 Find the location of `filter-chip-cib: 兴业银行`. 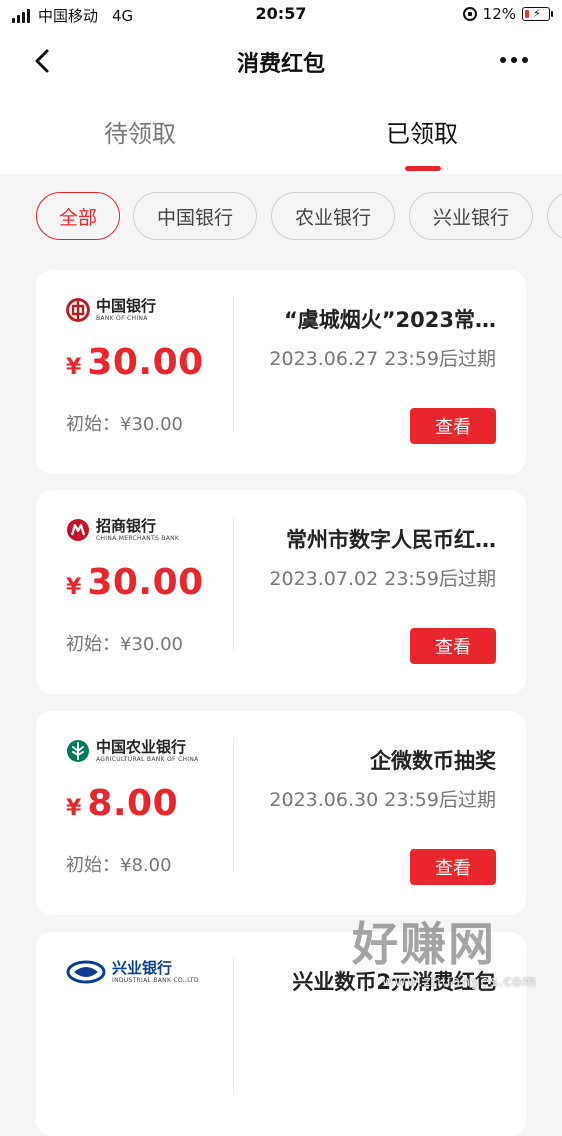

filter-chip-cib: 兴业银行 is located at coordinates (471, 216).